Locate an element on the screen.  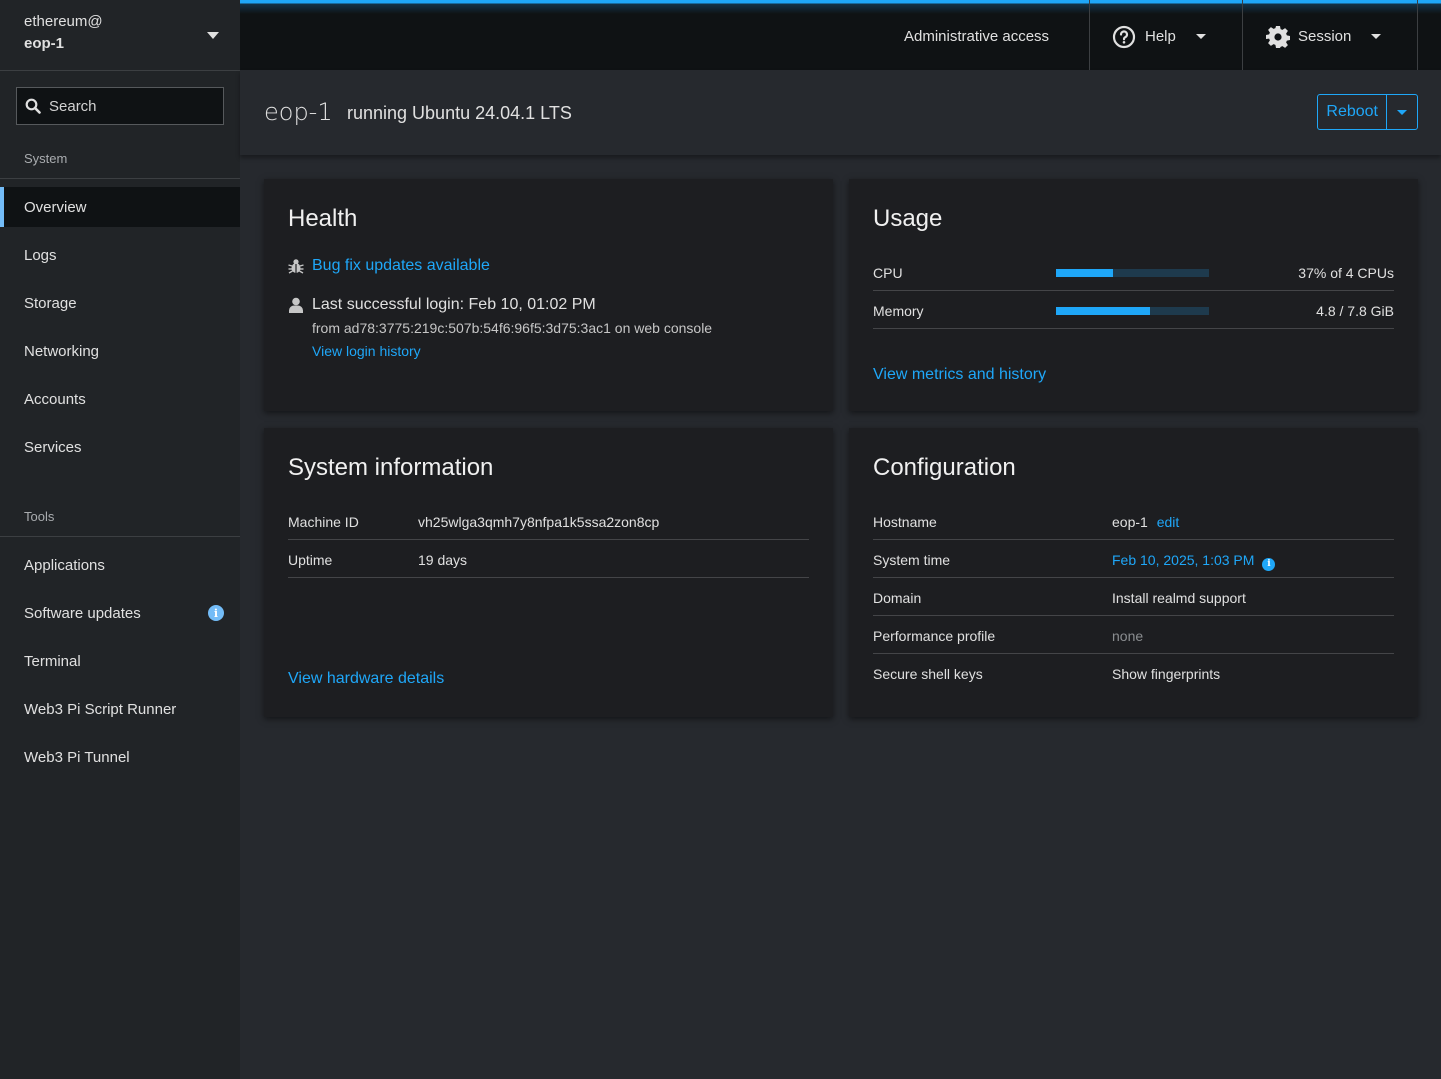
reboot-split-button: Reboot is located at coordinates (1367, 112).